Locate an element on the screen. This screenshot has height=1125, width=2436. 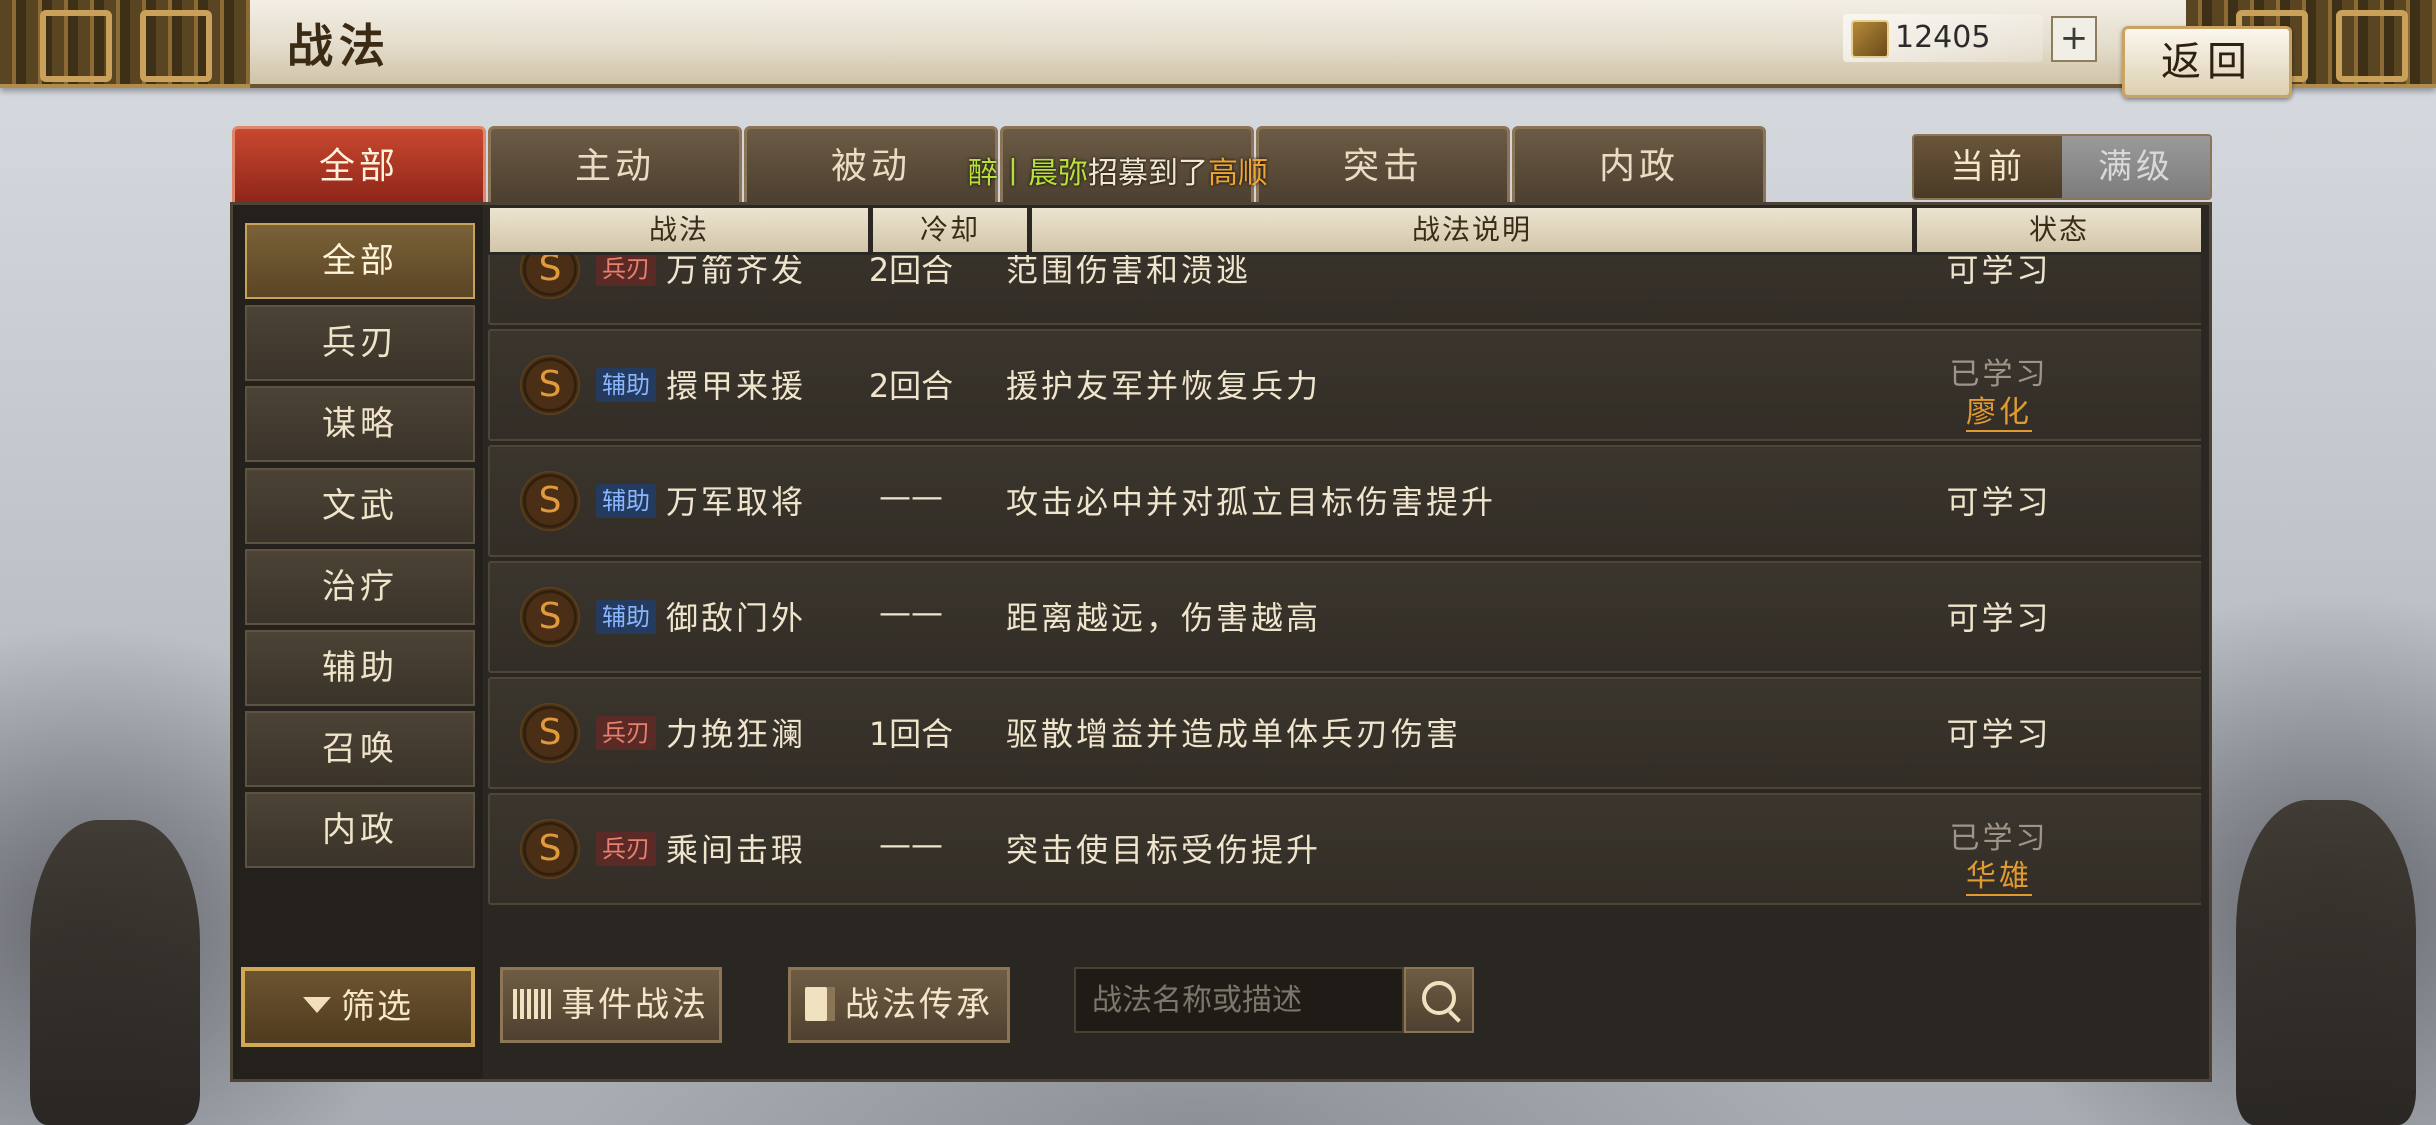
learner-name: 华雄 is located at coordinates (1999, 877).